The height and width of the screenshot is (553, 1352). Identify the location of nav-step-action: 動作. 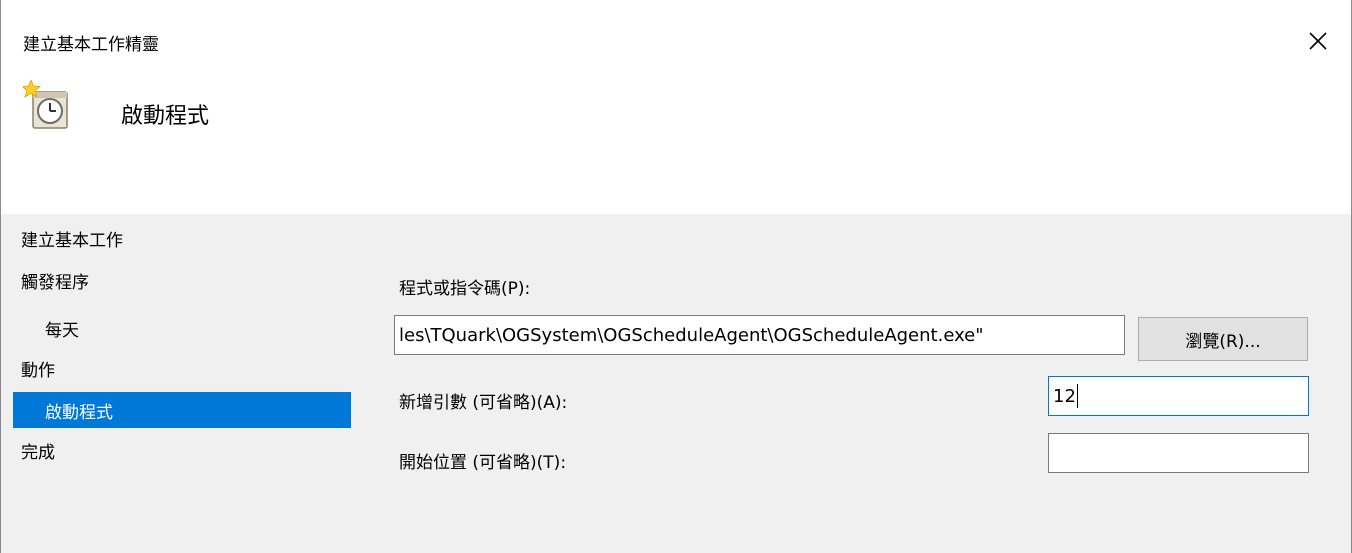
(28, 368).